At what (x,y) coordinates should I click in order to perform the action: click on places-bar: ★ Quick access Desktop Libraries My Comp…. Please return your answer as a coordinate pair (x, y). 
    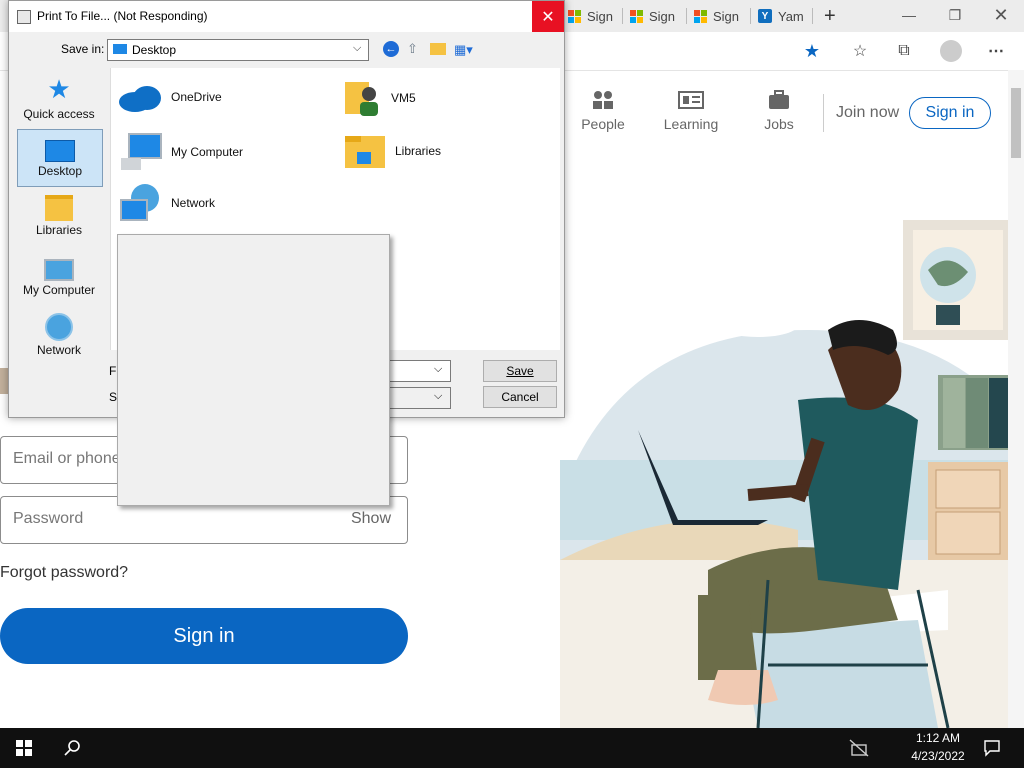
    Looking at the image, I should click on (60, 219).